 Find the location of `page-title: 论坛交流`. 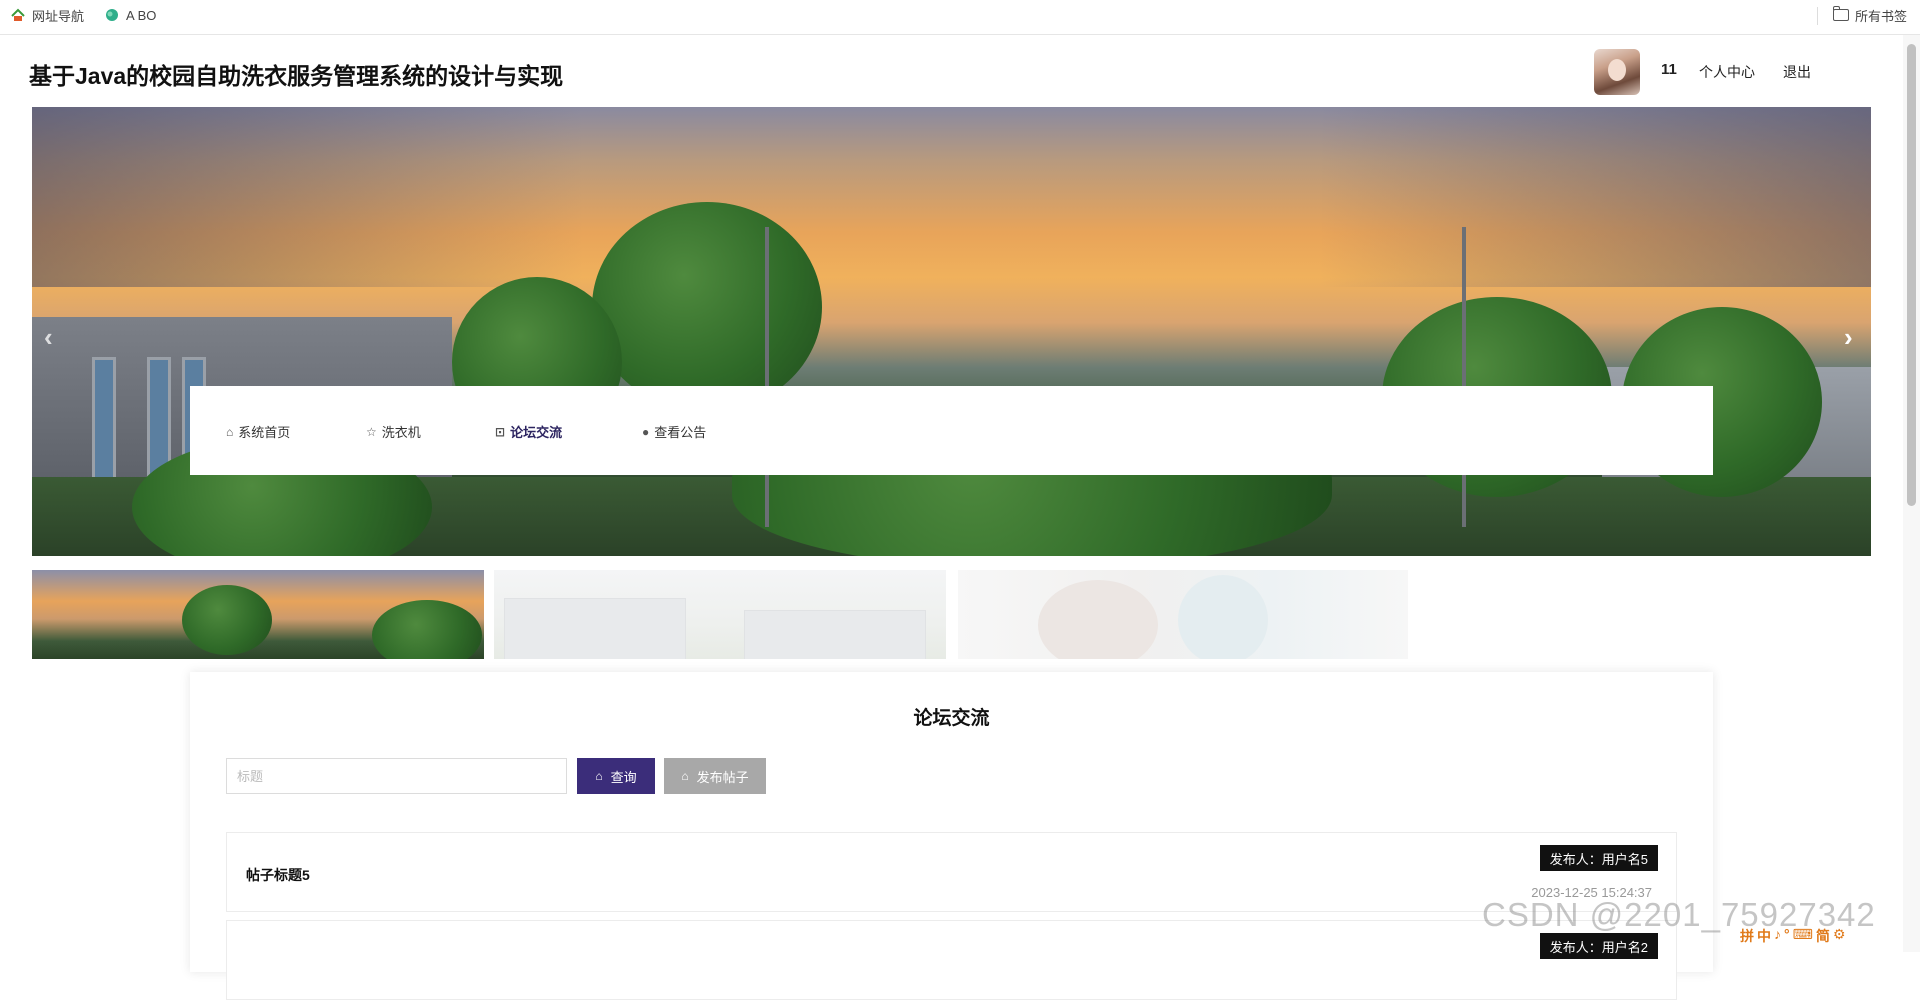

page-title: 论坛交流 is located at coordinates (951, 718).